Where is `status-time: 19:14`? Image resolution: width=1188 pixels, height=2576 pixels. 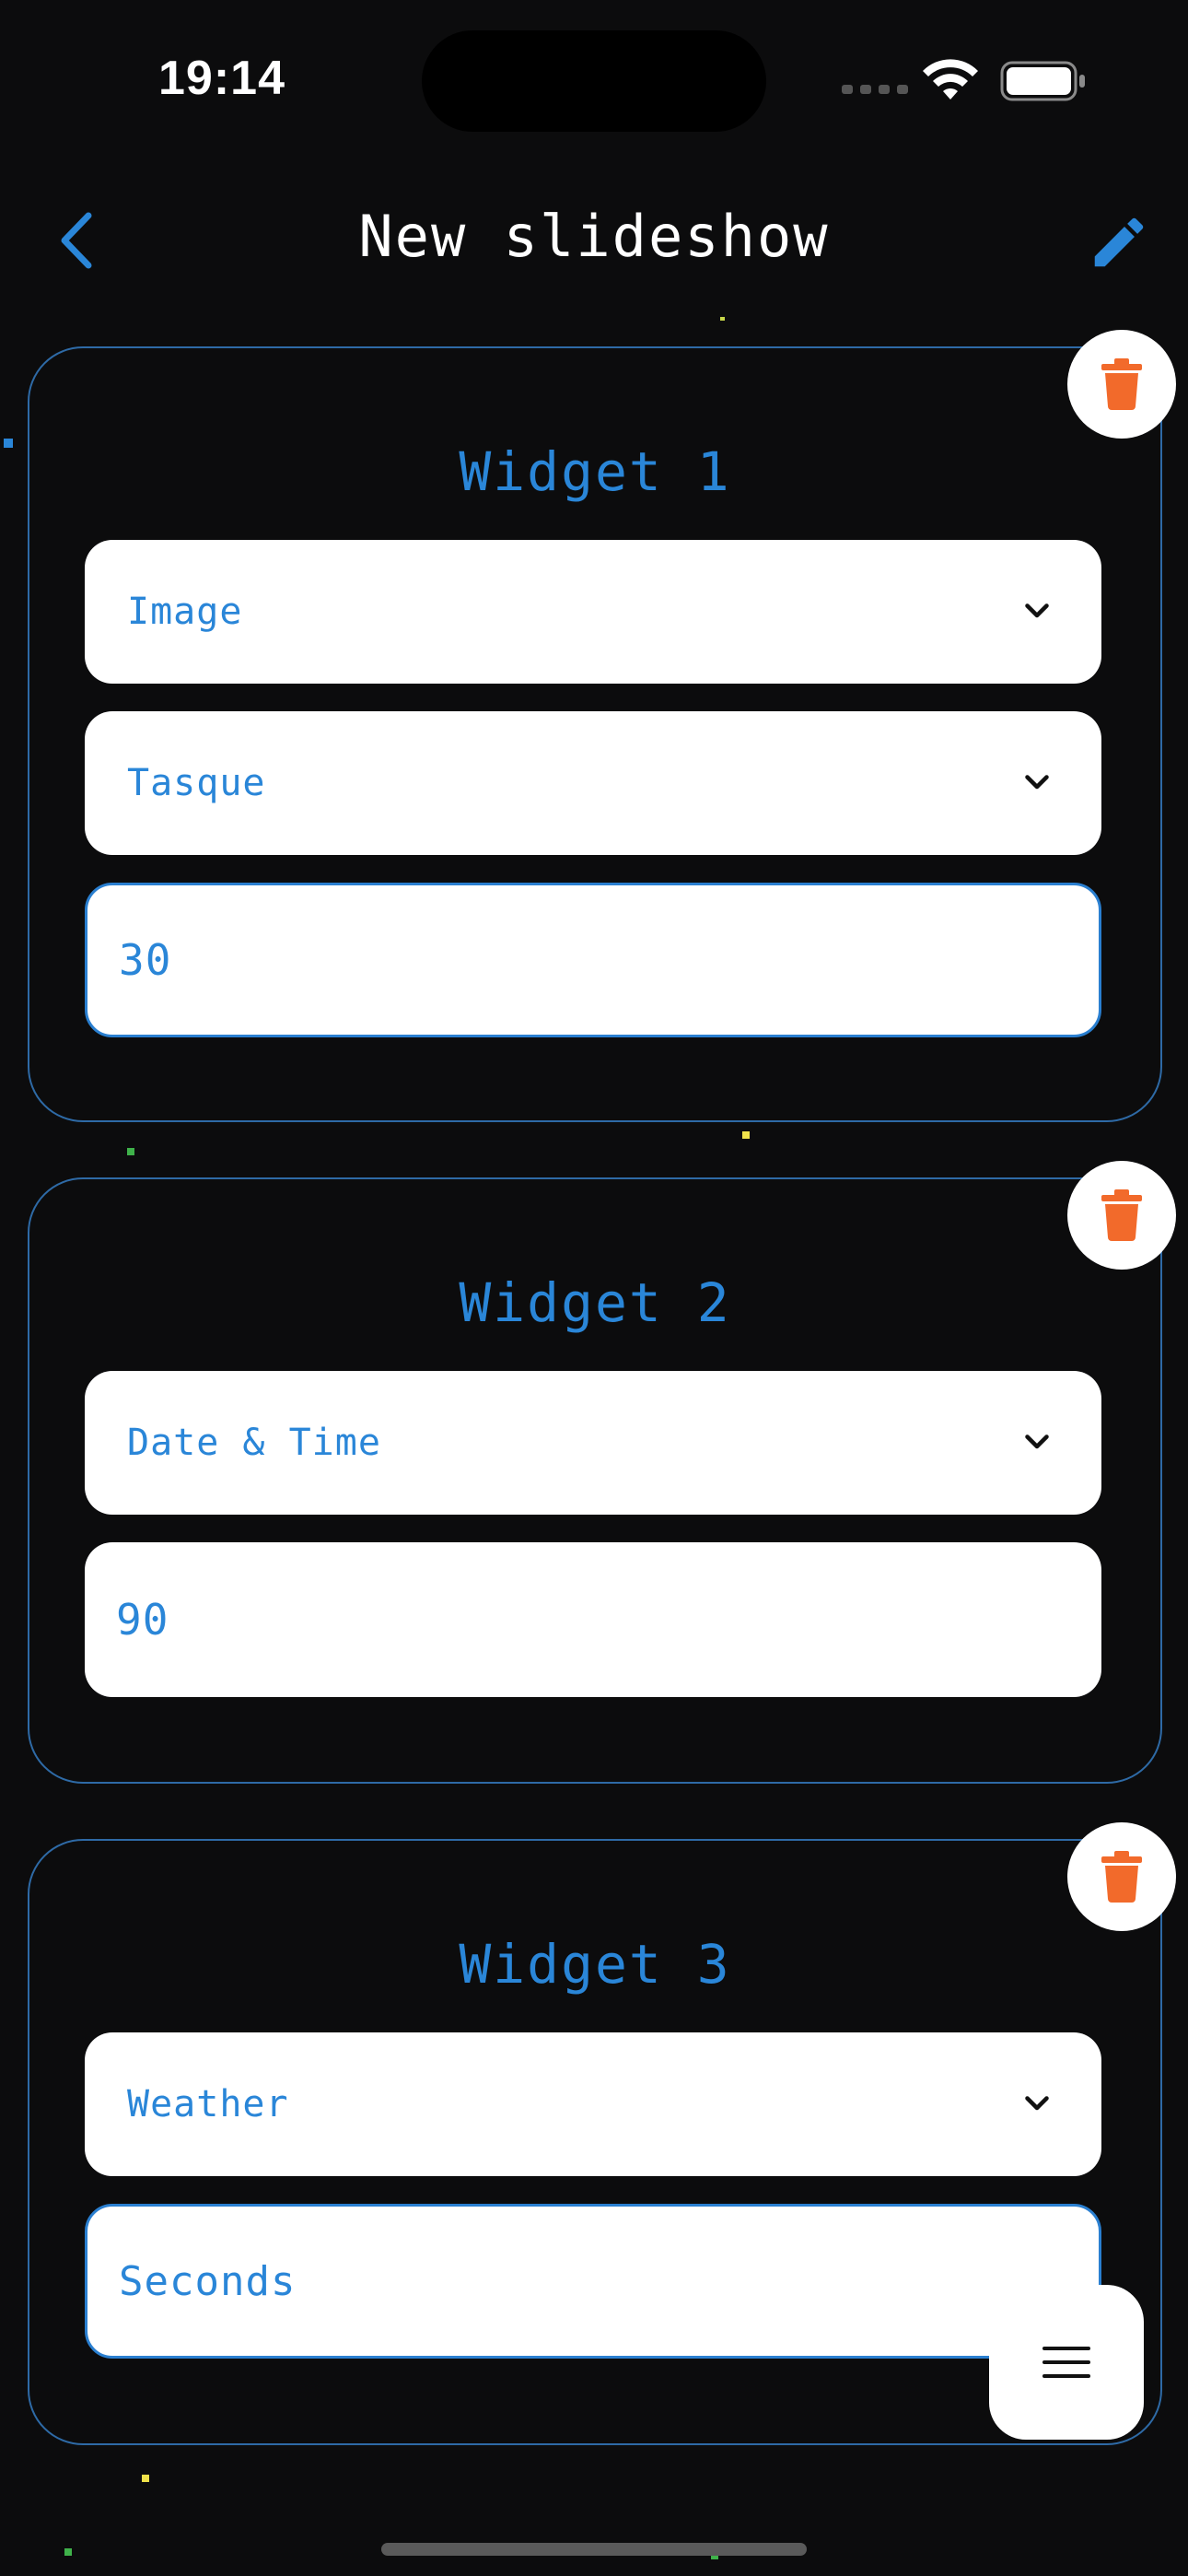
status-time: 19:14 is located at coordinates (221, 78).